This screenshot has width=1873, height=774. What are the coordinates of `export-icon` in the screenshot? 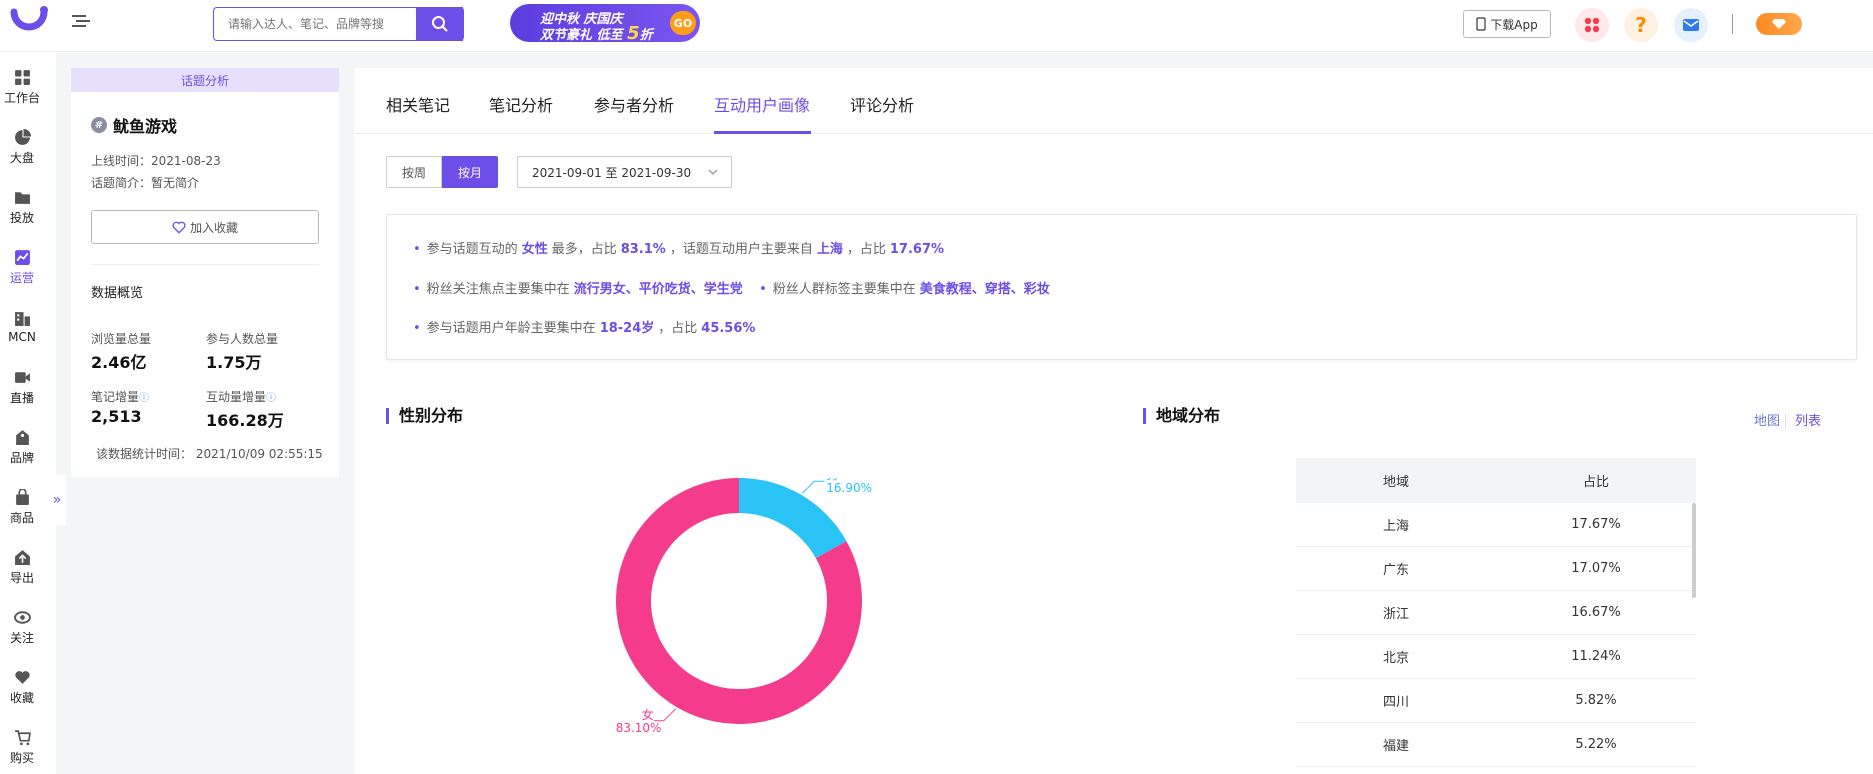 It's located at (22, 557).